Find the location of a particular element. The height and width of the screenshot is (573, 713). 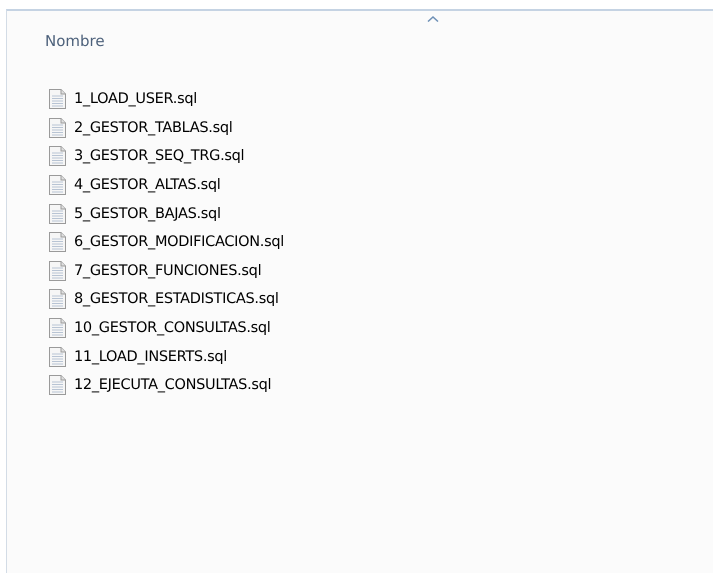

file-name: 11_LOAD_INSERTS.sql is located at coordinates (151, 356).